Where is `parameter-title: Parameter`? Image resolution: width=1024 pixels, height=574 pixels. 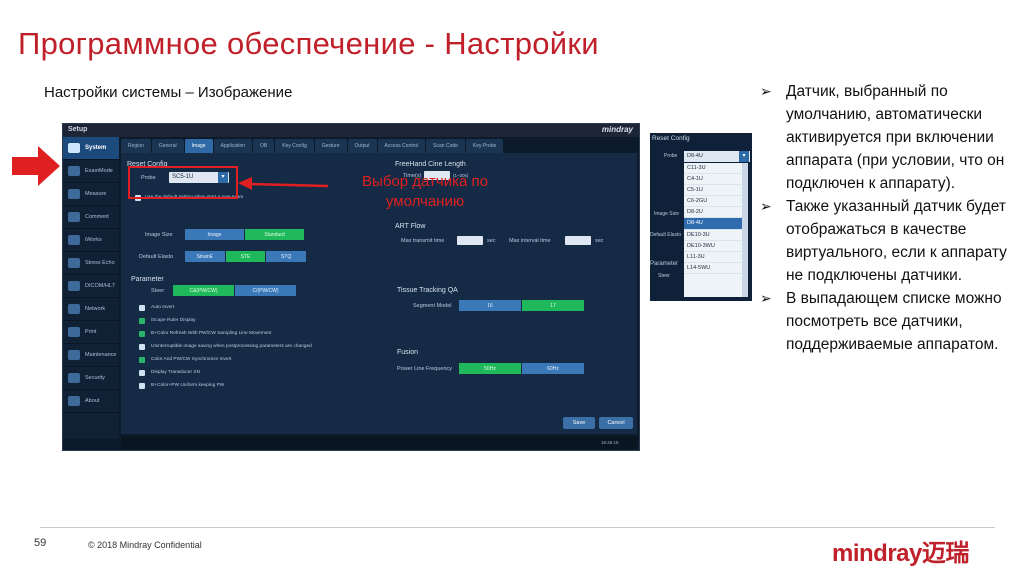
parameter-title: Parameter is located at coordinates (147, 279).